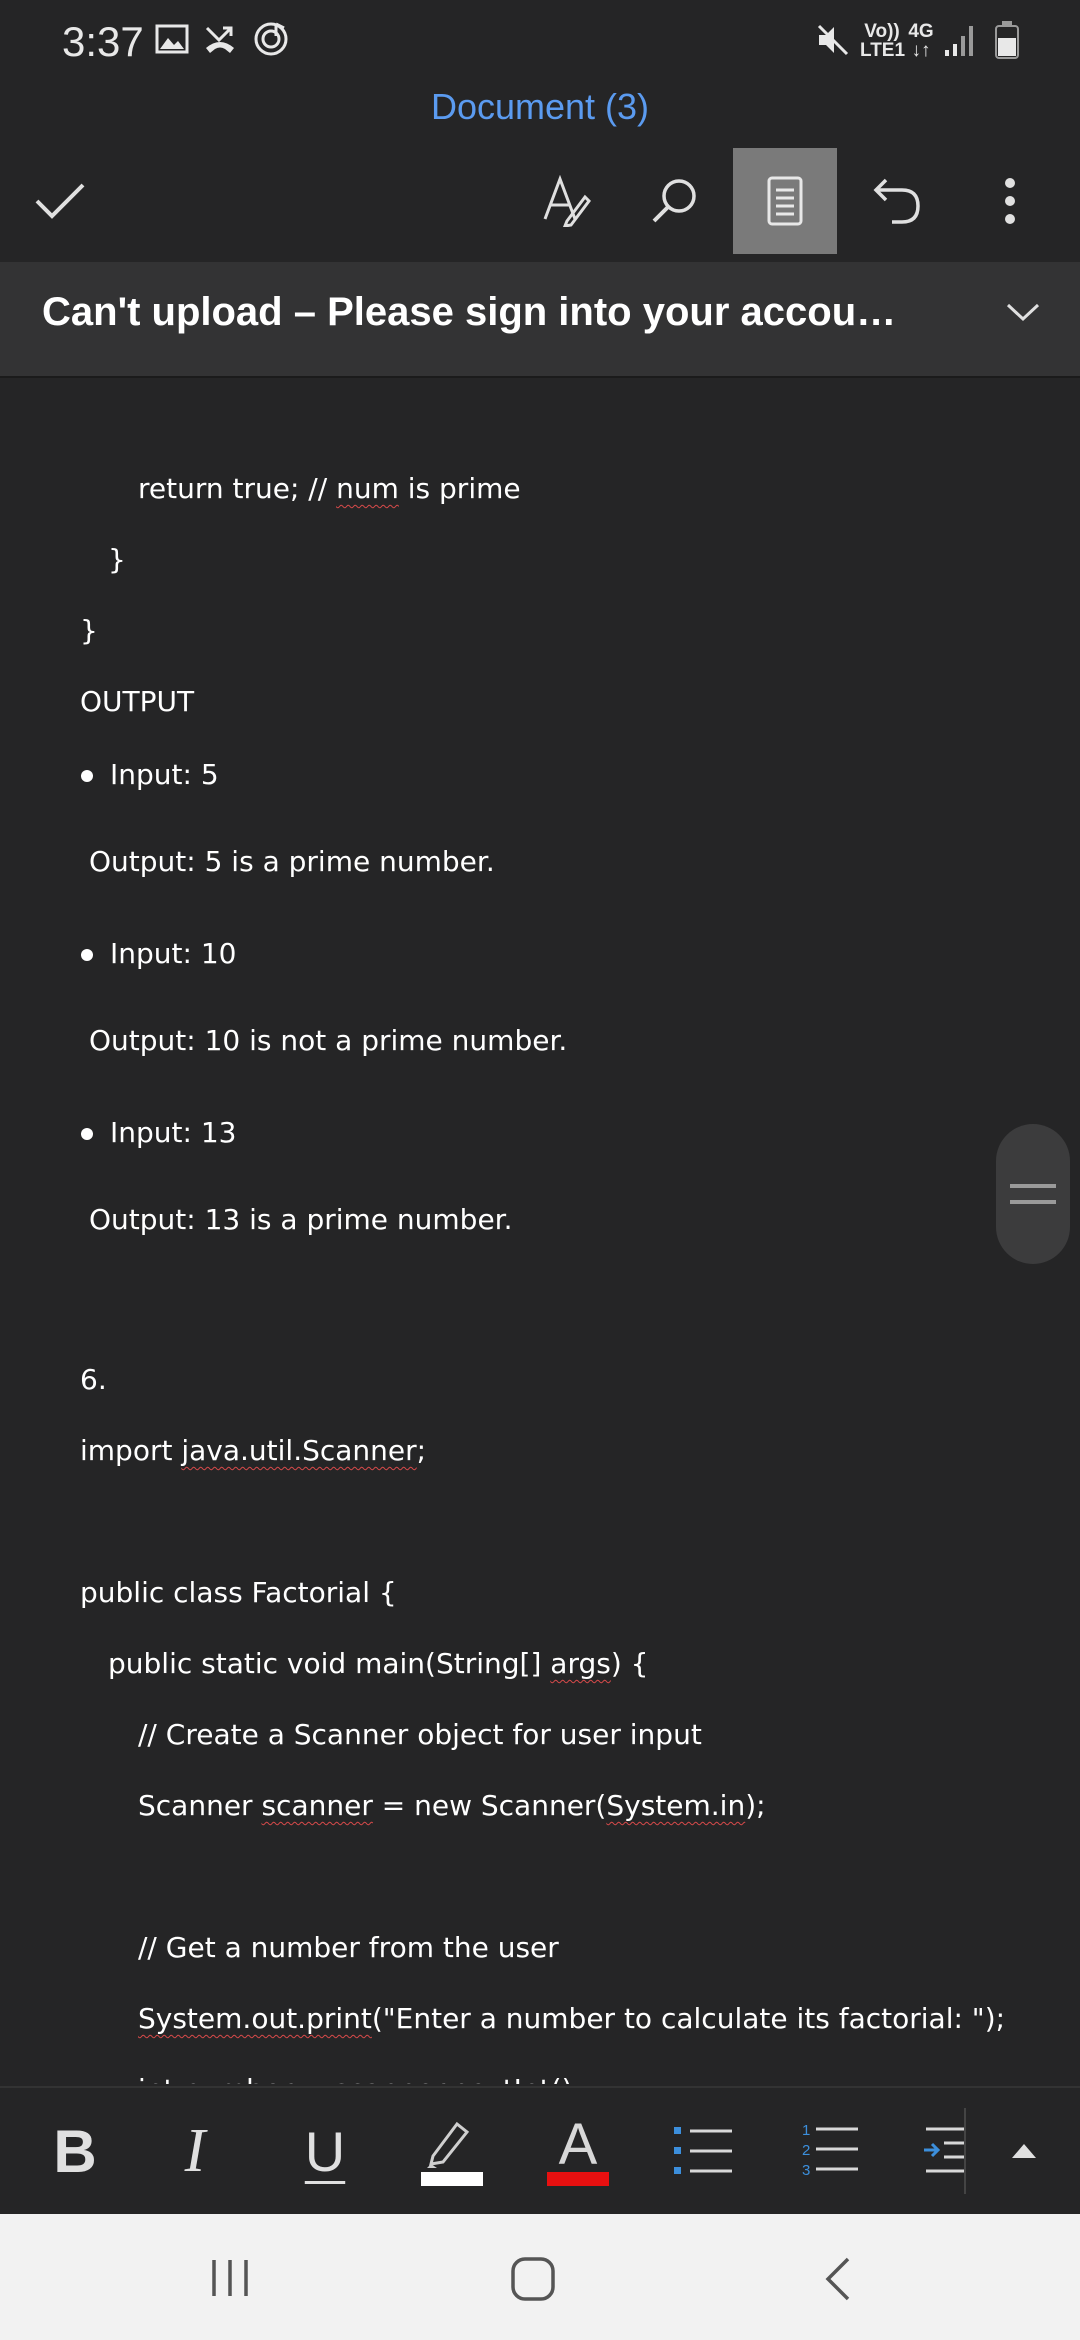 Image resolution: width=1080 pixels, height=2340 pixels. I want to click on doc-line: int number = scanner.nextInt();, so click(360, 2078).